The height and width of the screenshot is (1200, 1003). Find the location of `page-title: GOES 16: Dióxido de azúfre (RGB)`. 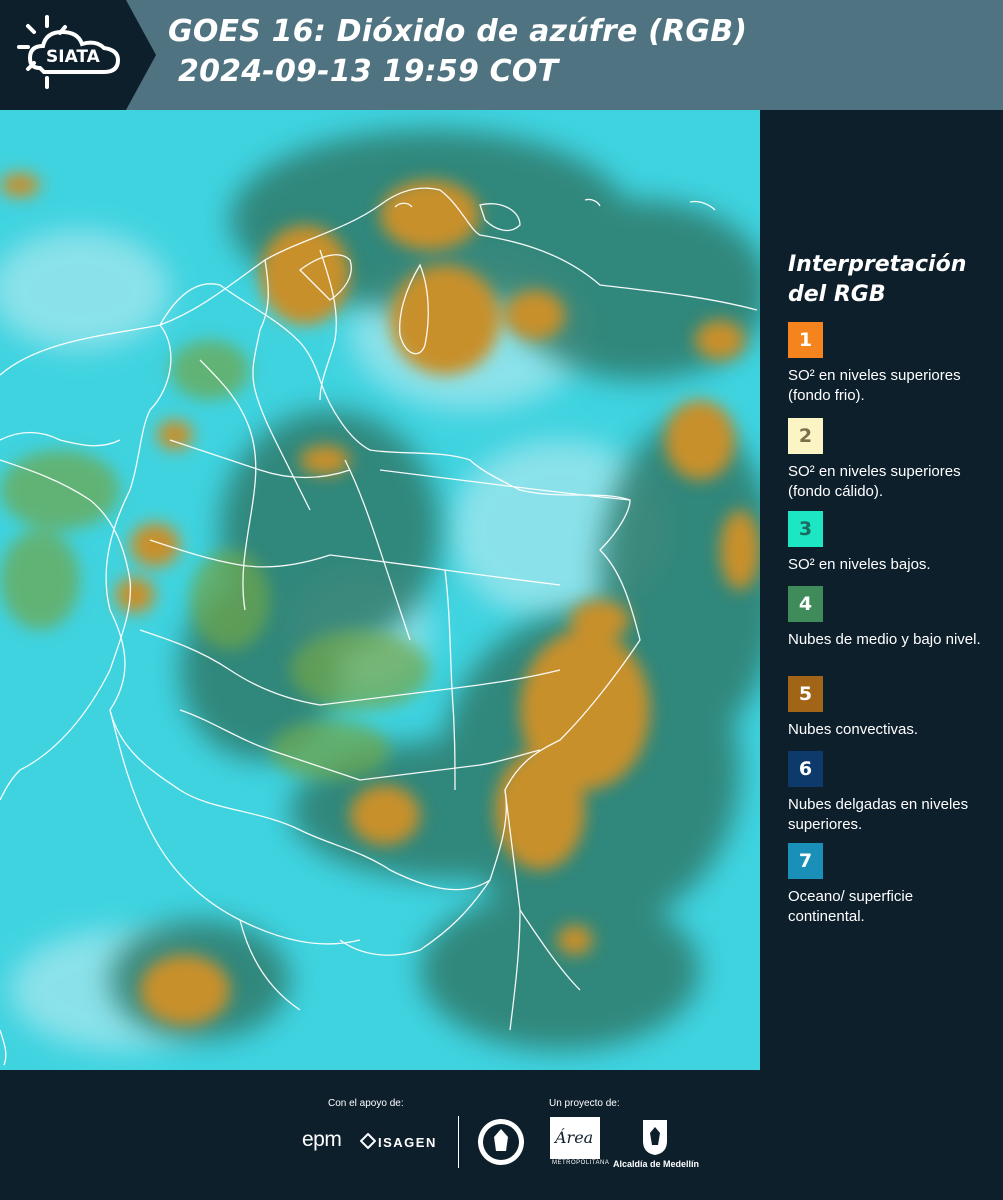

page-title: GOES 16: Dióxido de azúfre (RGB) is located at coordinates (458, 31).